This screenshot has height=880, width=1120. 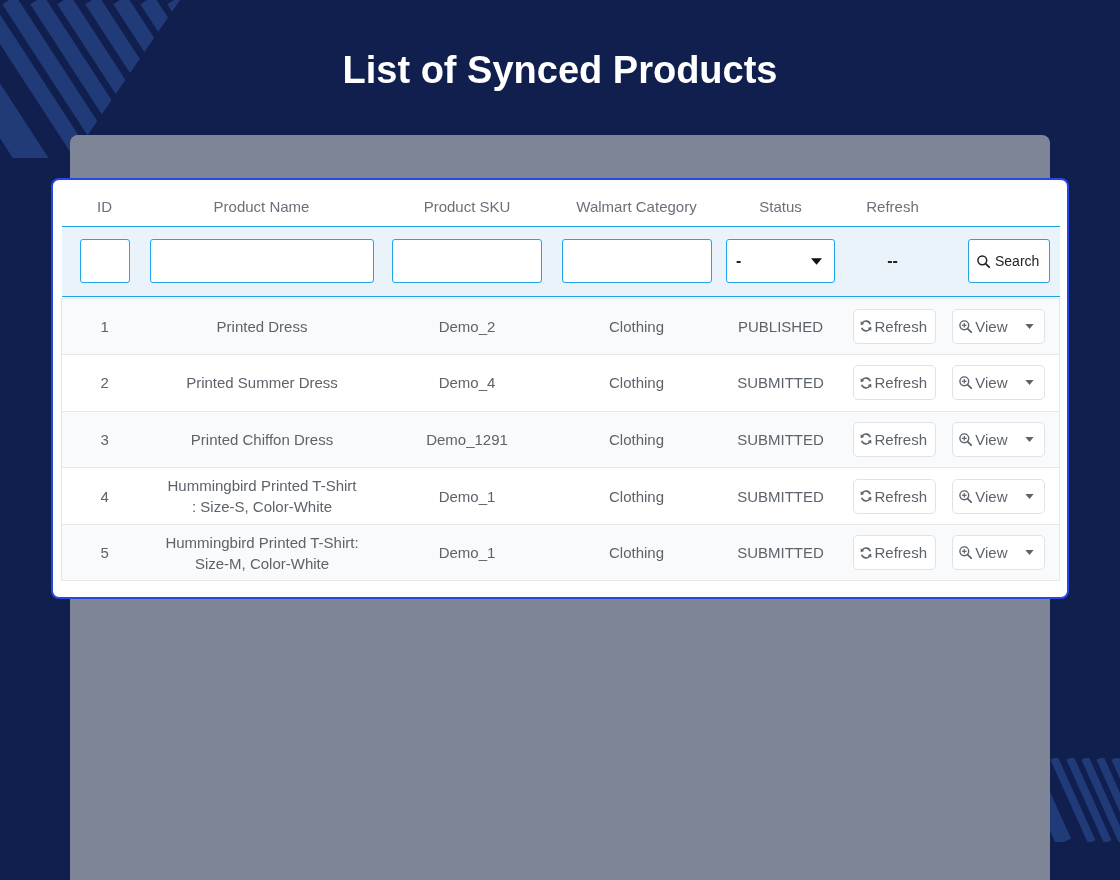 What do you see at coordinates (636, 207) in the screenshot?
I see `column-header: Walmart Category` at bounding box center [636, 207].